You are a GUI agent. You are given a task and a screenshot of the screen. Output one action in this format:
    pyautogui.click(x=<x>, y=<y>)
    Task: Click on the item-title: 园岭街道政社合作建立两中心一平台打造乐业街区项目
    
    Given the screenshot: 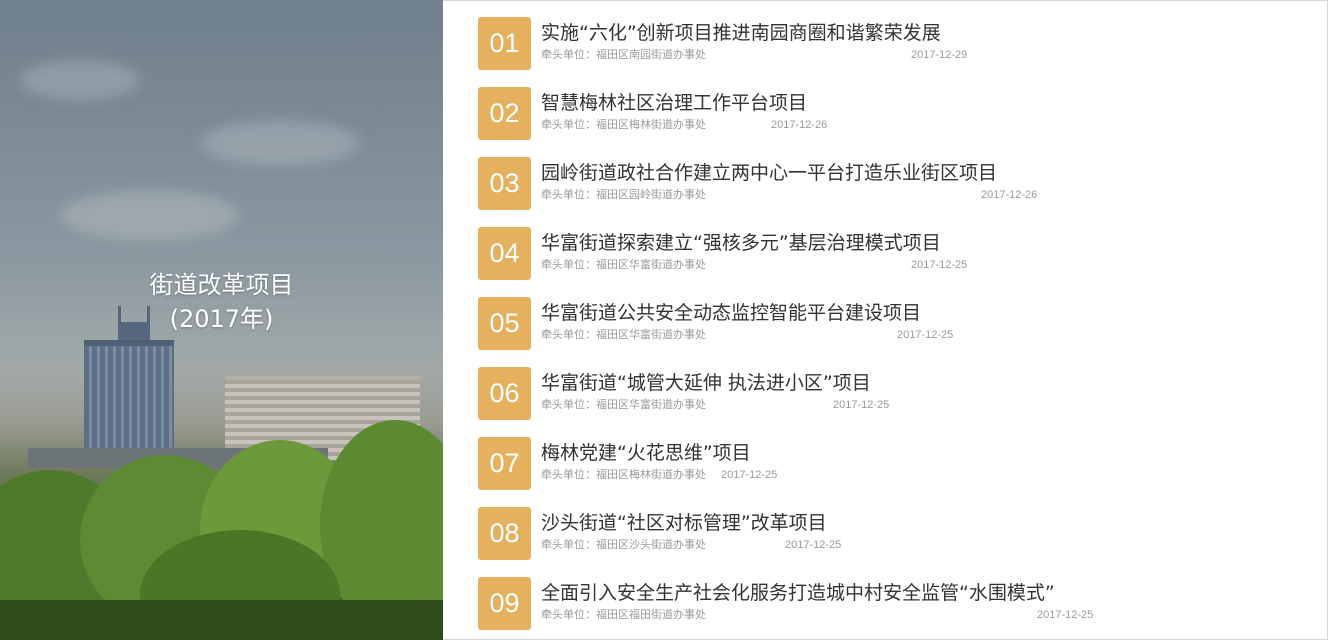 What is the action you would take?
    pyautogui.click(x=769, y=173)
    